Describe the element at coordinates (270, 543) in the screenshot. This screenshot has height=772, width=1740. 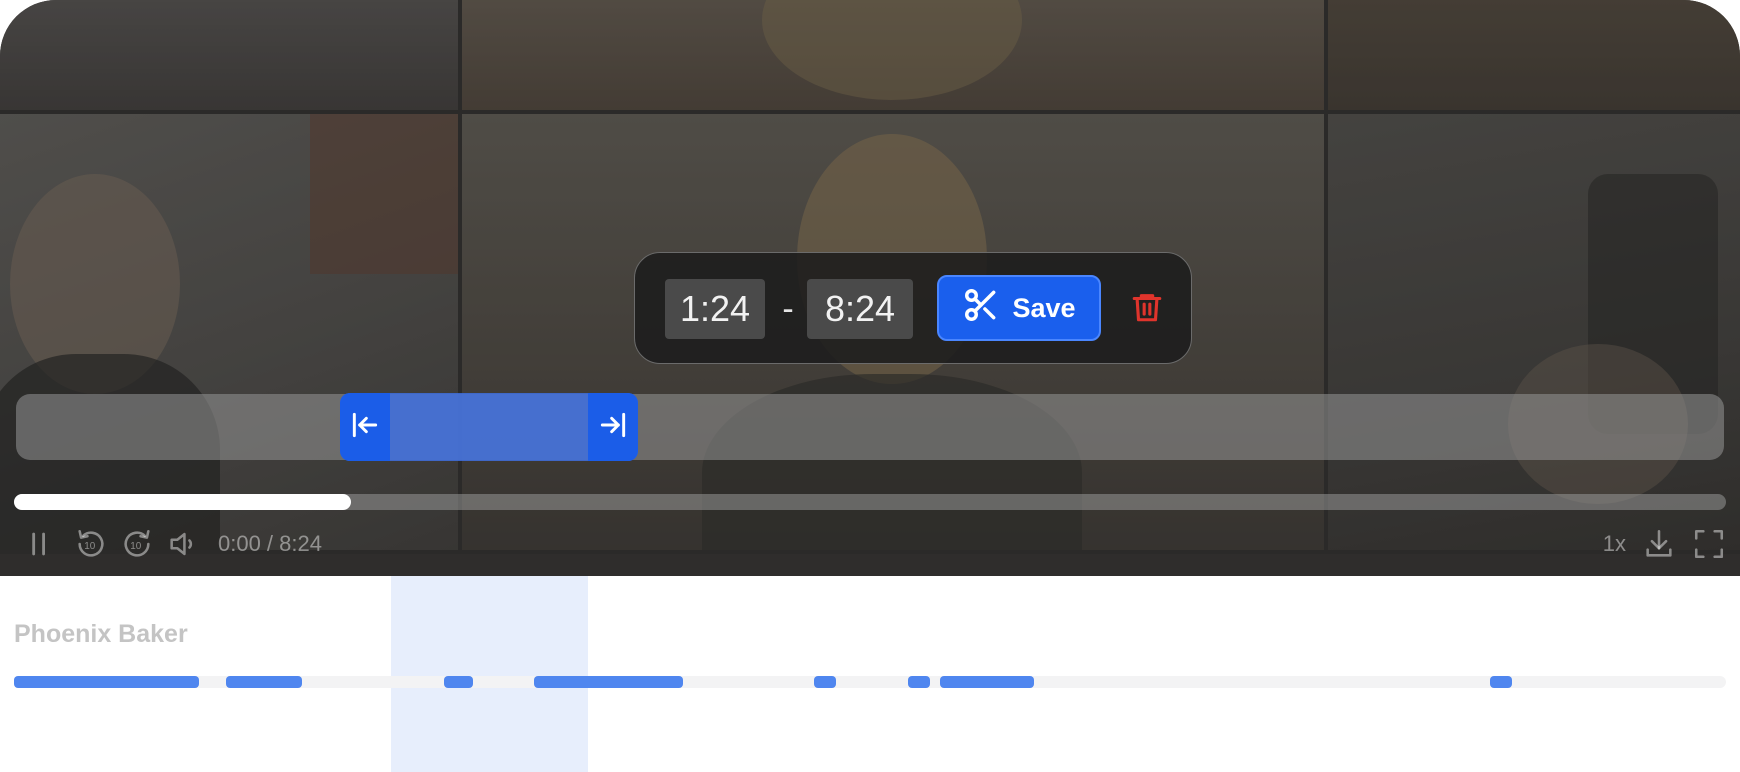
I see `current-time-readout: 0:00 / 8:24` at that location.